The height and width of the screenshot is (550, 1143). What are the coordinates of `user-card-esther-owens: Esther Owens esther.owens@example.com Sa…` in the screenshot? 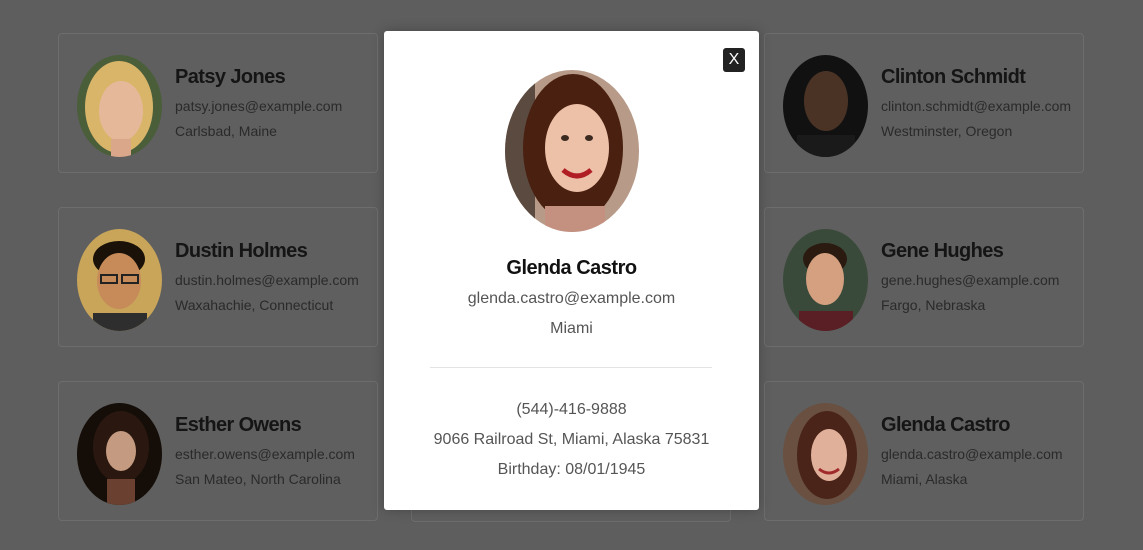 It's located at (218, 451).